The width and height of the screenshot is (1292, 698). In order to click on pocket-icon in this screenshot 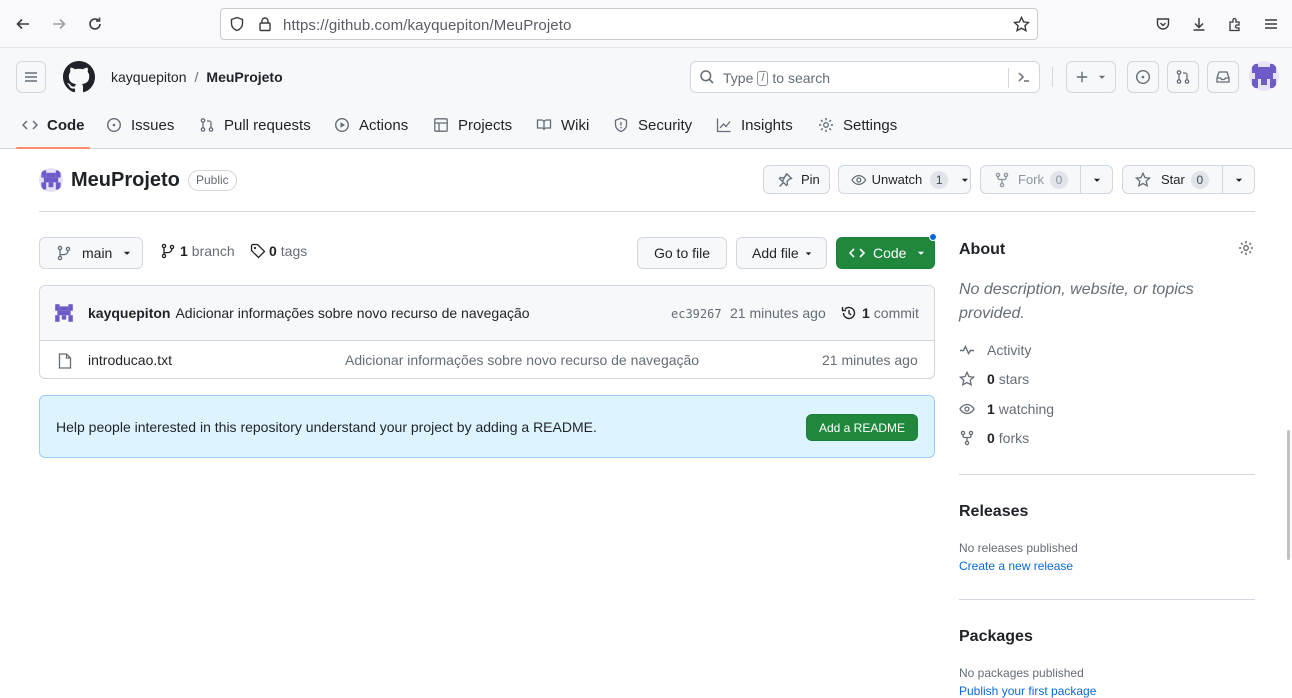, I will do `click(1163, 24)`.